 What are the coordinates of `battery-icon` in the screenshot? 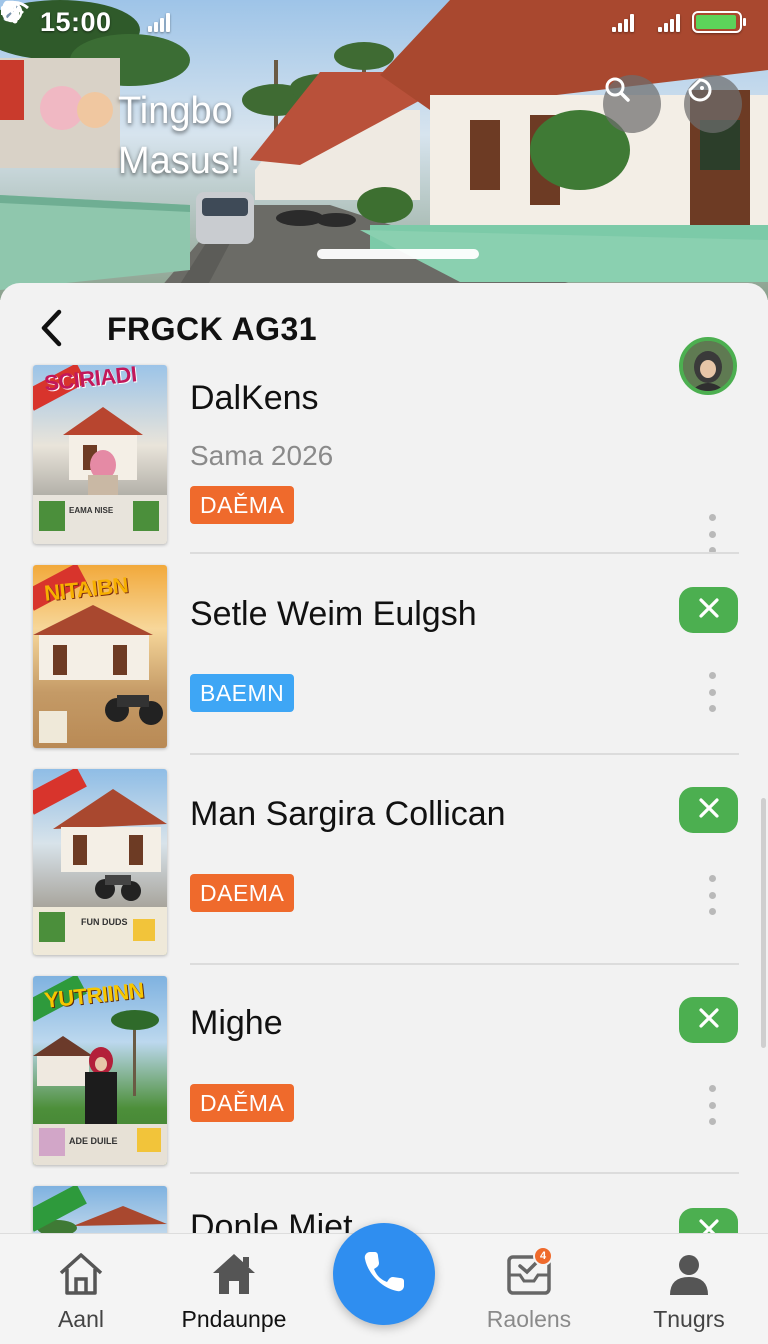 It's located at (719, 22).